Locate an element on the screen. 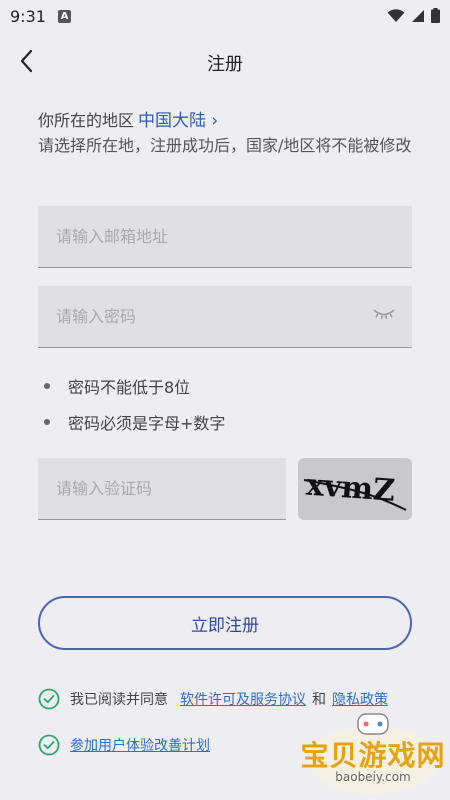 Image resolution: width=450 pixels, height=800 pixels. captcha-field-container is located at coordinates (162, 489).